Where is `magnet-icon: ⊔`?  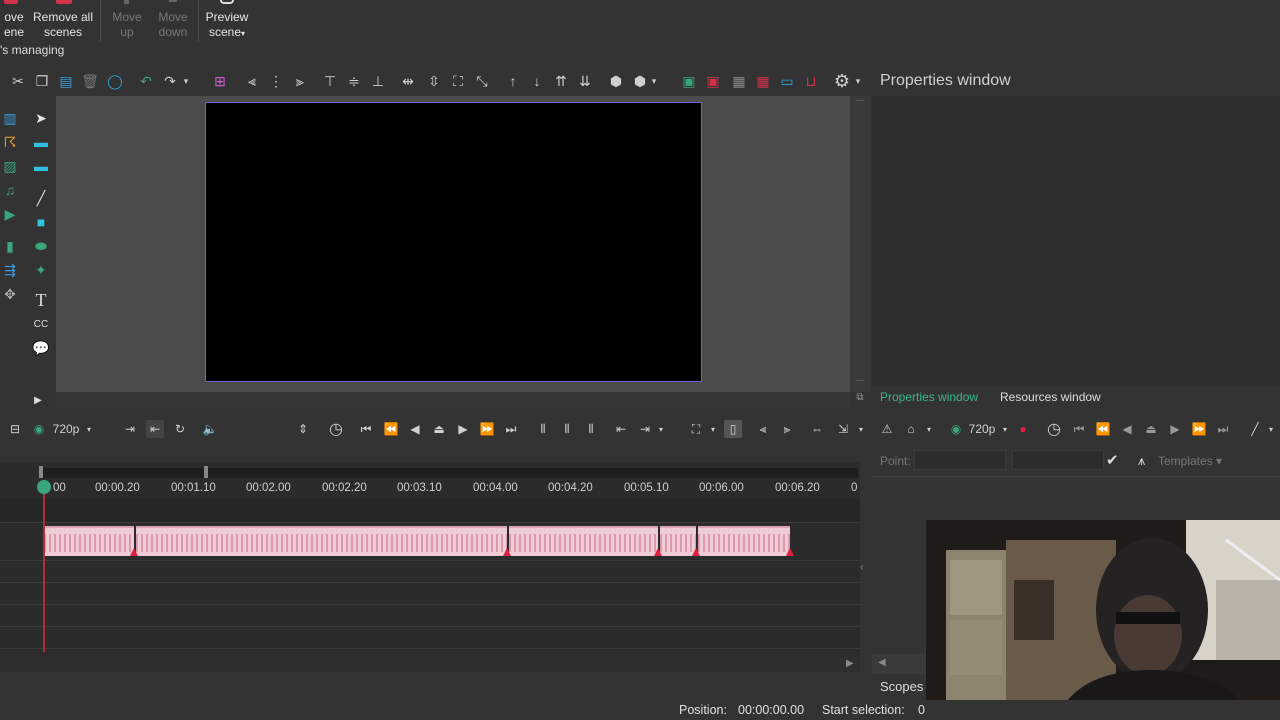 magnet-icon: ⊔ is located at coordinates (811, 81).